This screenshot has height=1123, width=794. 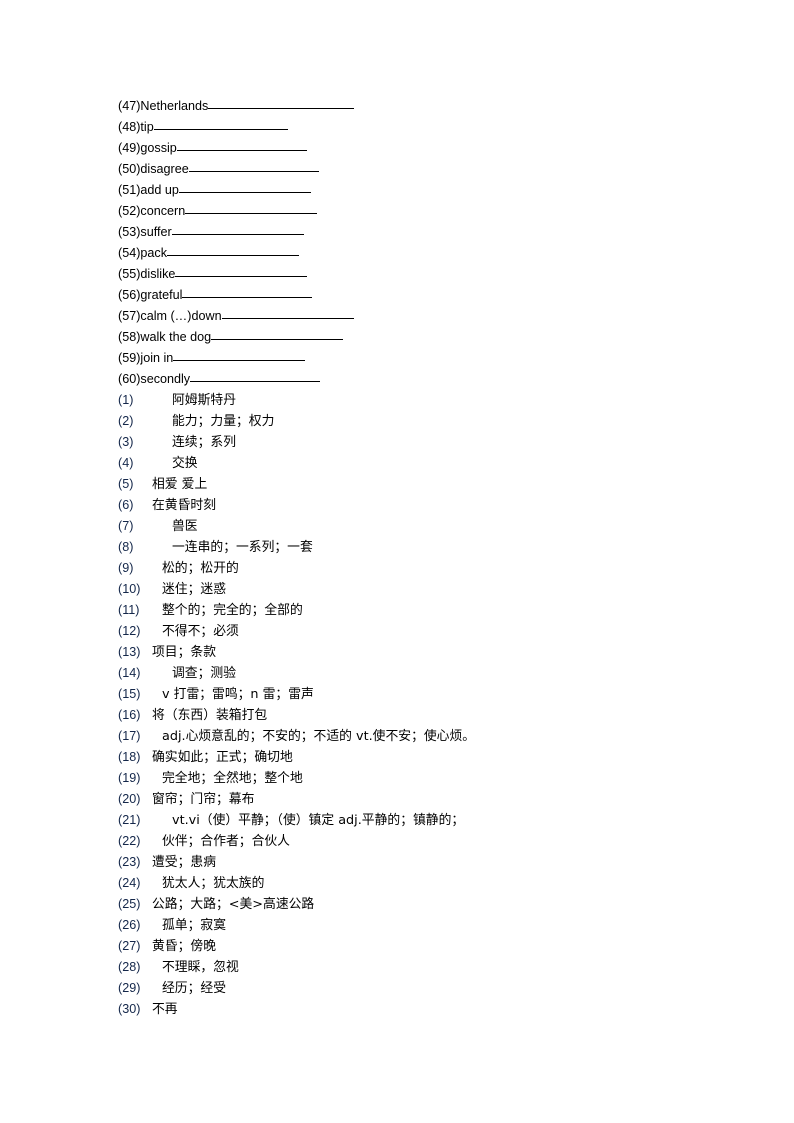 What do you see at coordinates (428, 820) in the screenshot?
I see `answer-row: (21) vt.vi（使）平静；（使）镇定 adj.平静的；镇静的；` at bounding box center [428, 820].